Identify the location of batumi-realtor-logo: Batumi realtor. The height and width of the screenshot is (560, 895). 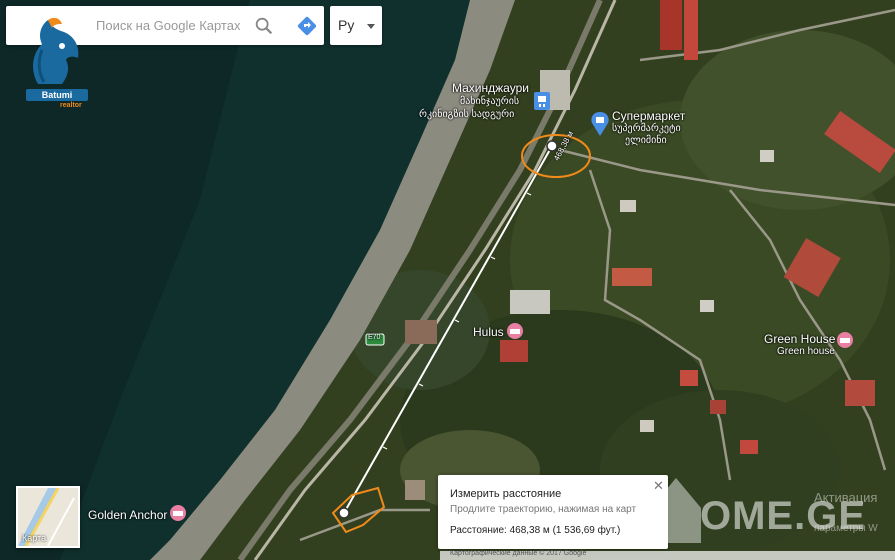
(52, 59).